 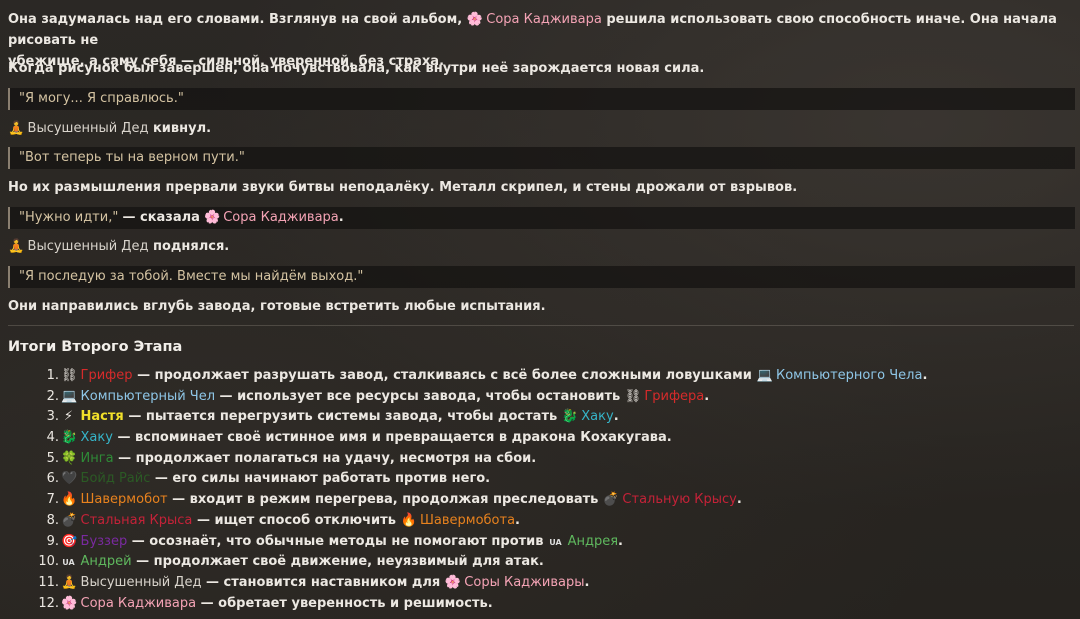 I want to click on character-name: Стальная Крыса, so click(x=136, y=520).